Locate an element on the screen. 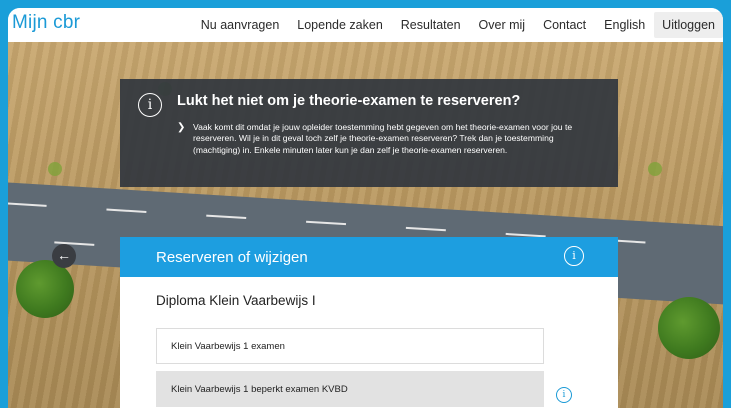 The height and width of the screenshot is (408, 731). exam-option-kvb1: Klein Vaarbewijs 1 examen is located at coordinates (350, 346).